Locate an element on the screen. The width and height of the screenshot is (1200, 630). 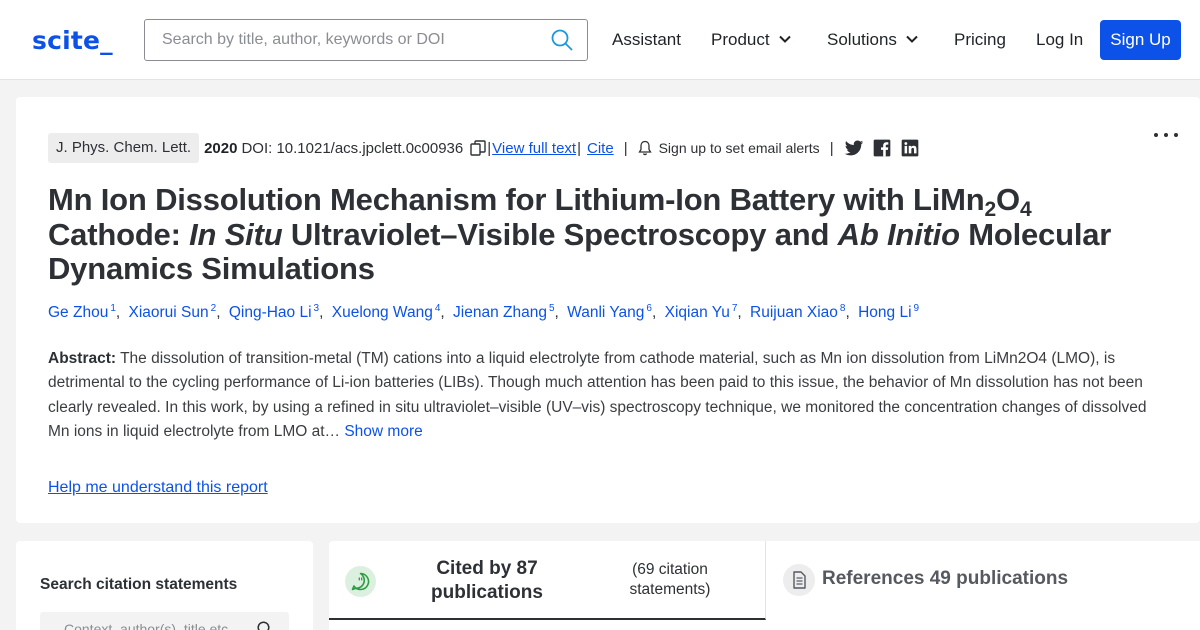
cite-link: Cite is located at coordinates (600, 148).